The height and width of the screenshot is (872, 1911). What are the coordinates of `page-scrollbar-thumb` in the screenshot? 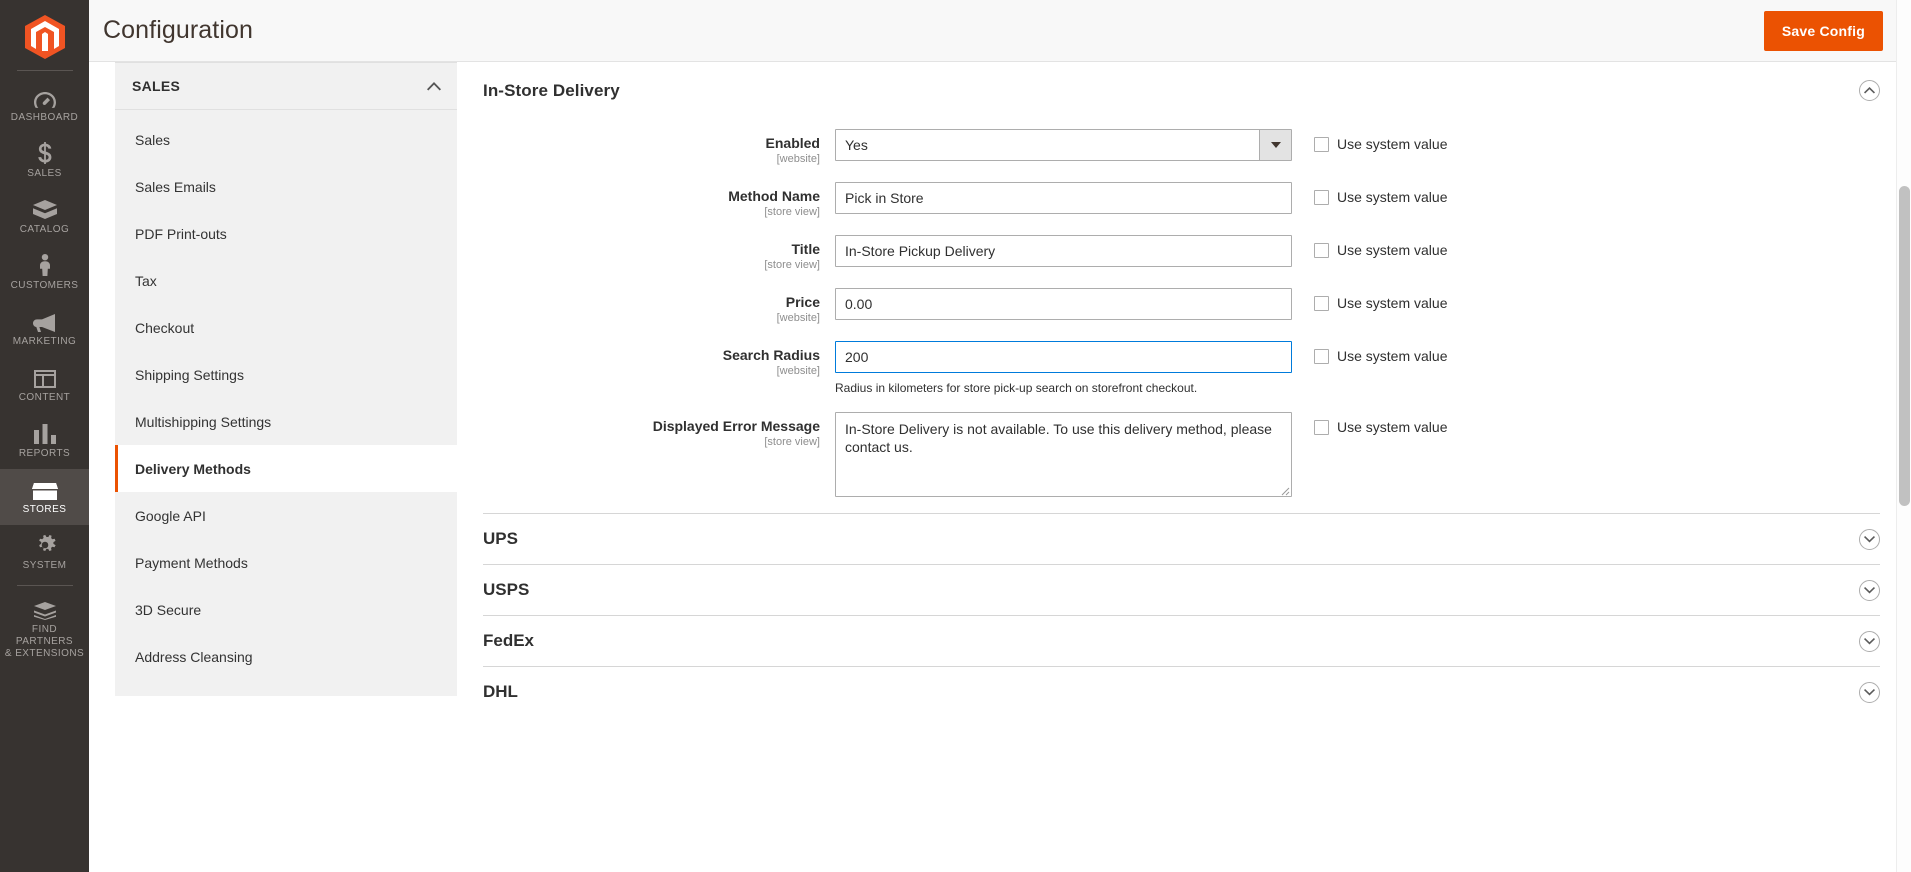 It's located at (1904, 346).